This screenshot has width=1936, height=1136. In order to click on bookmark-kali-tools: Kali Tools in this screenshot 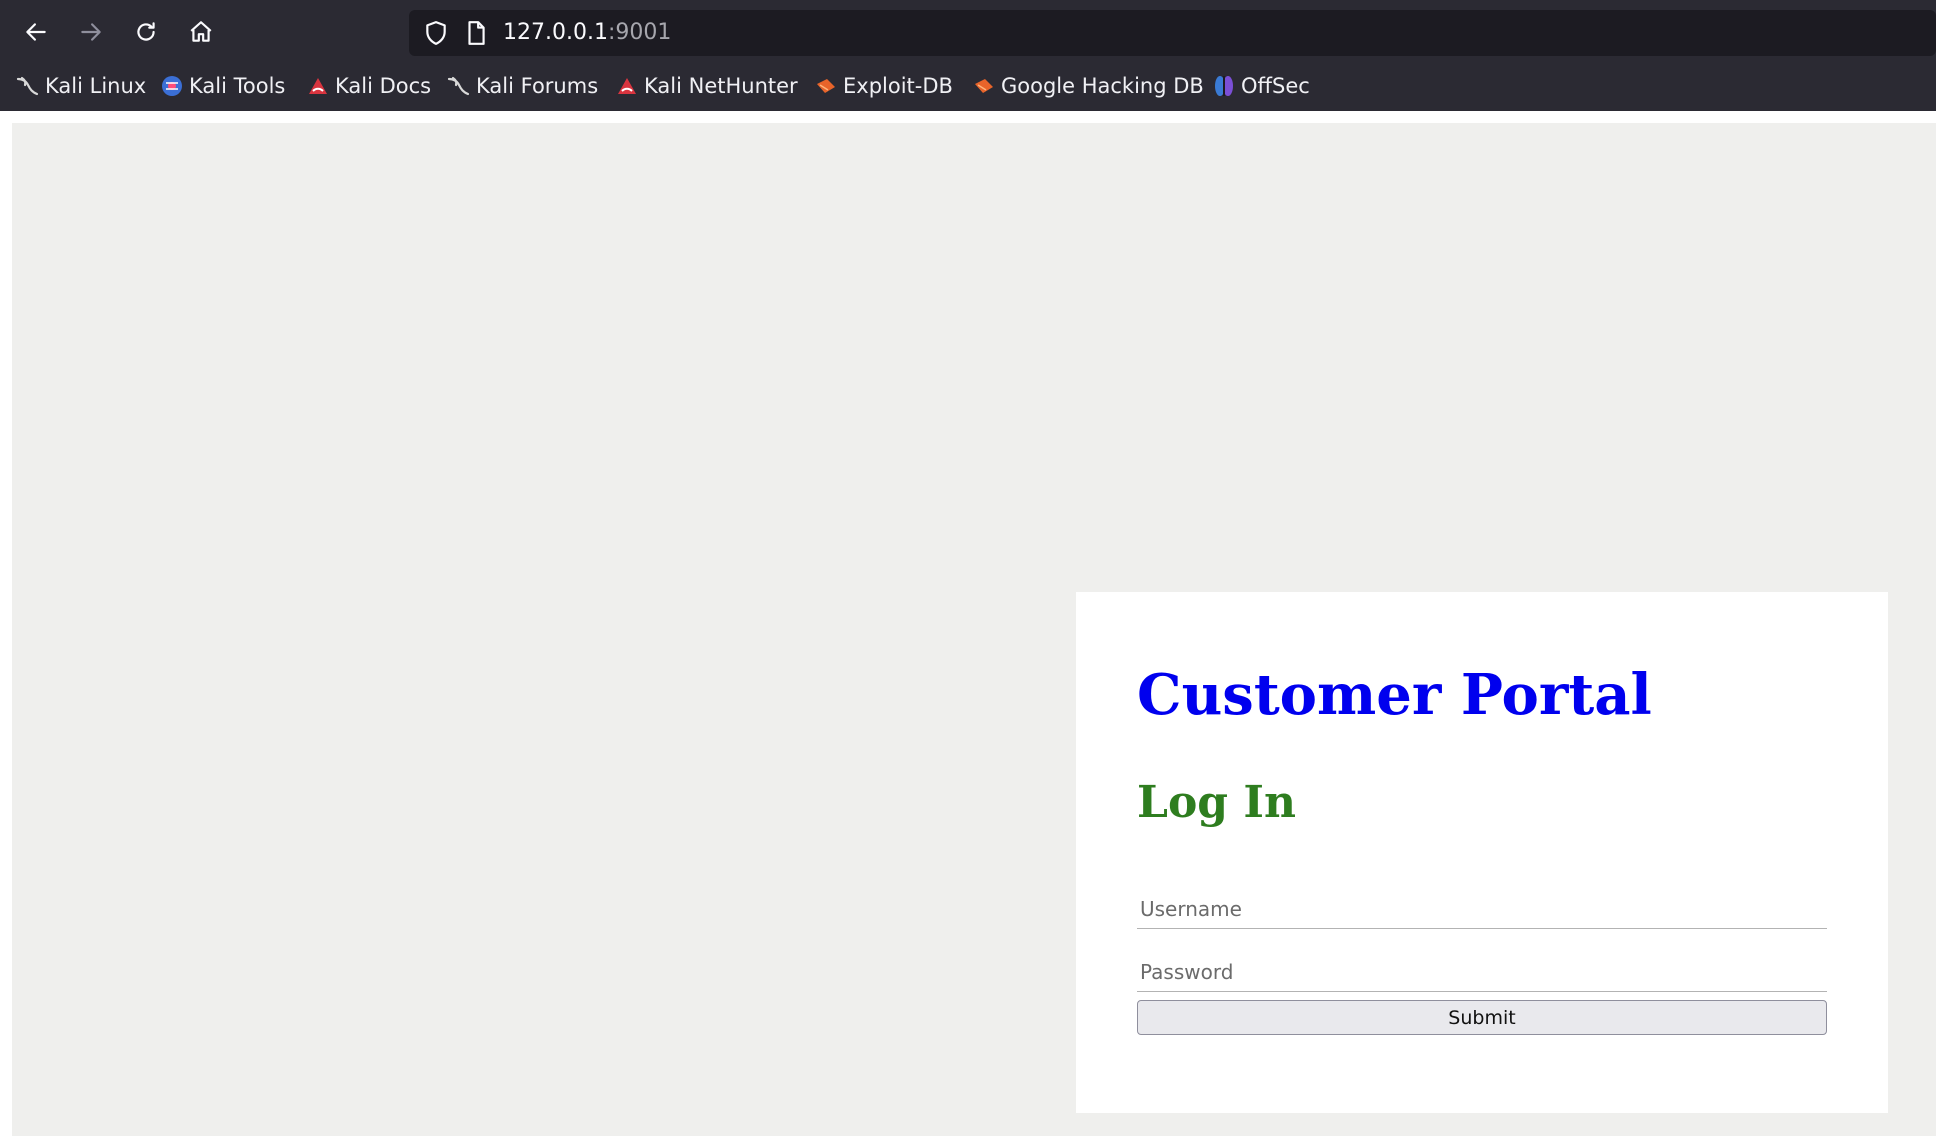, I will do `click(222, 86)`.